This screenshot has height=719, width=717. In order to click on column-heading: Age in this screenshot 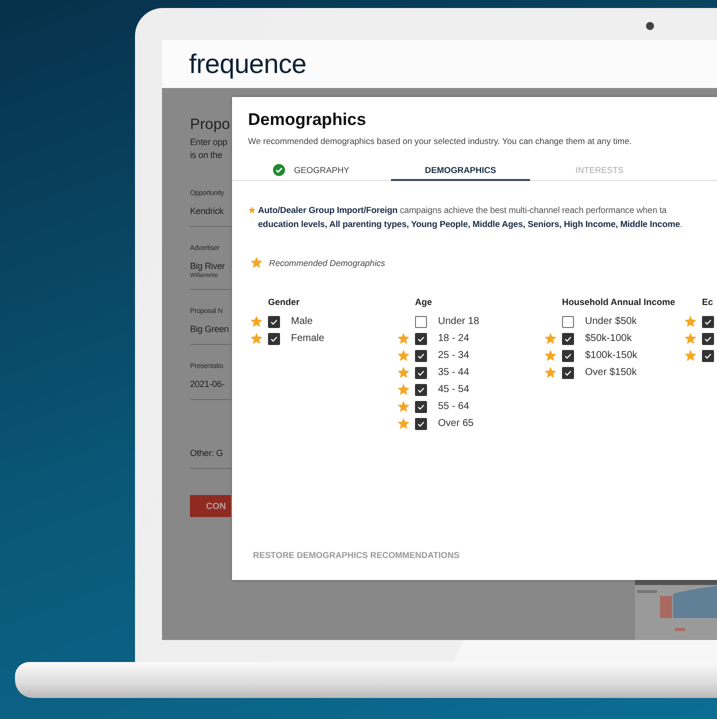, I will do `click(423, 302)`.